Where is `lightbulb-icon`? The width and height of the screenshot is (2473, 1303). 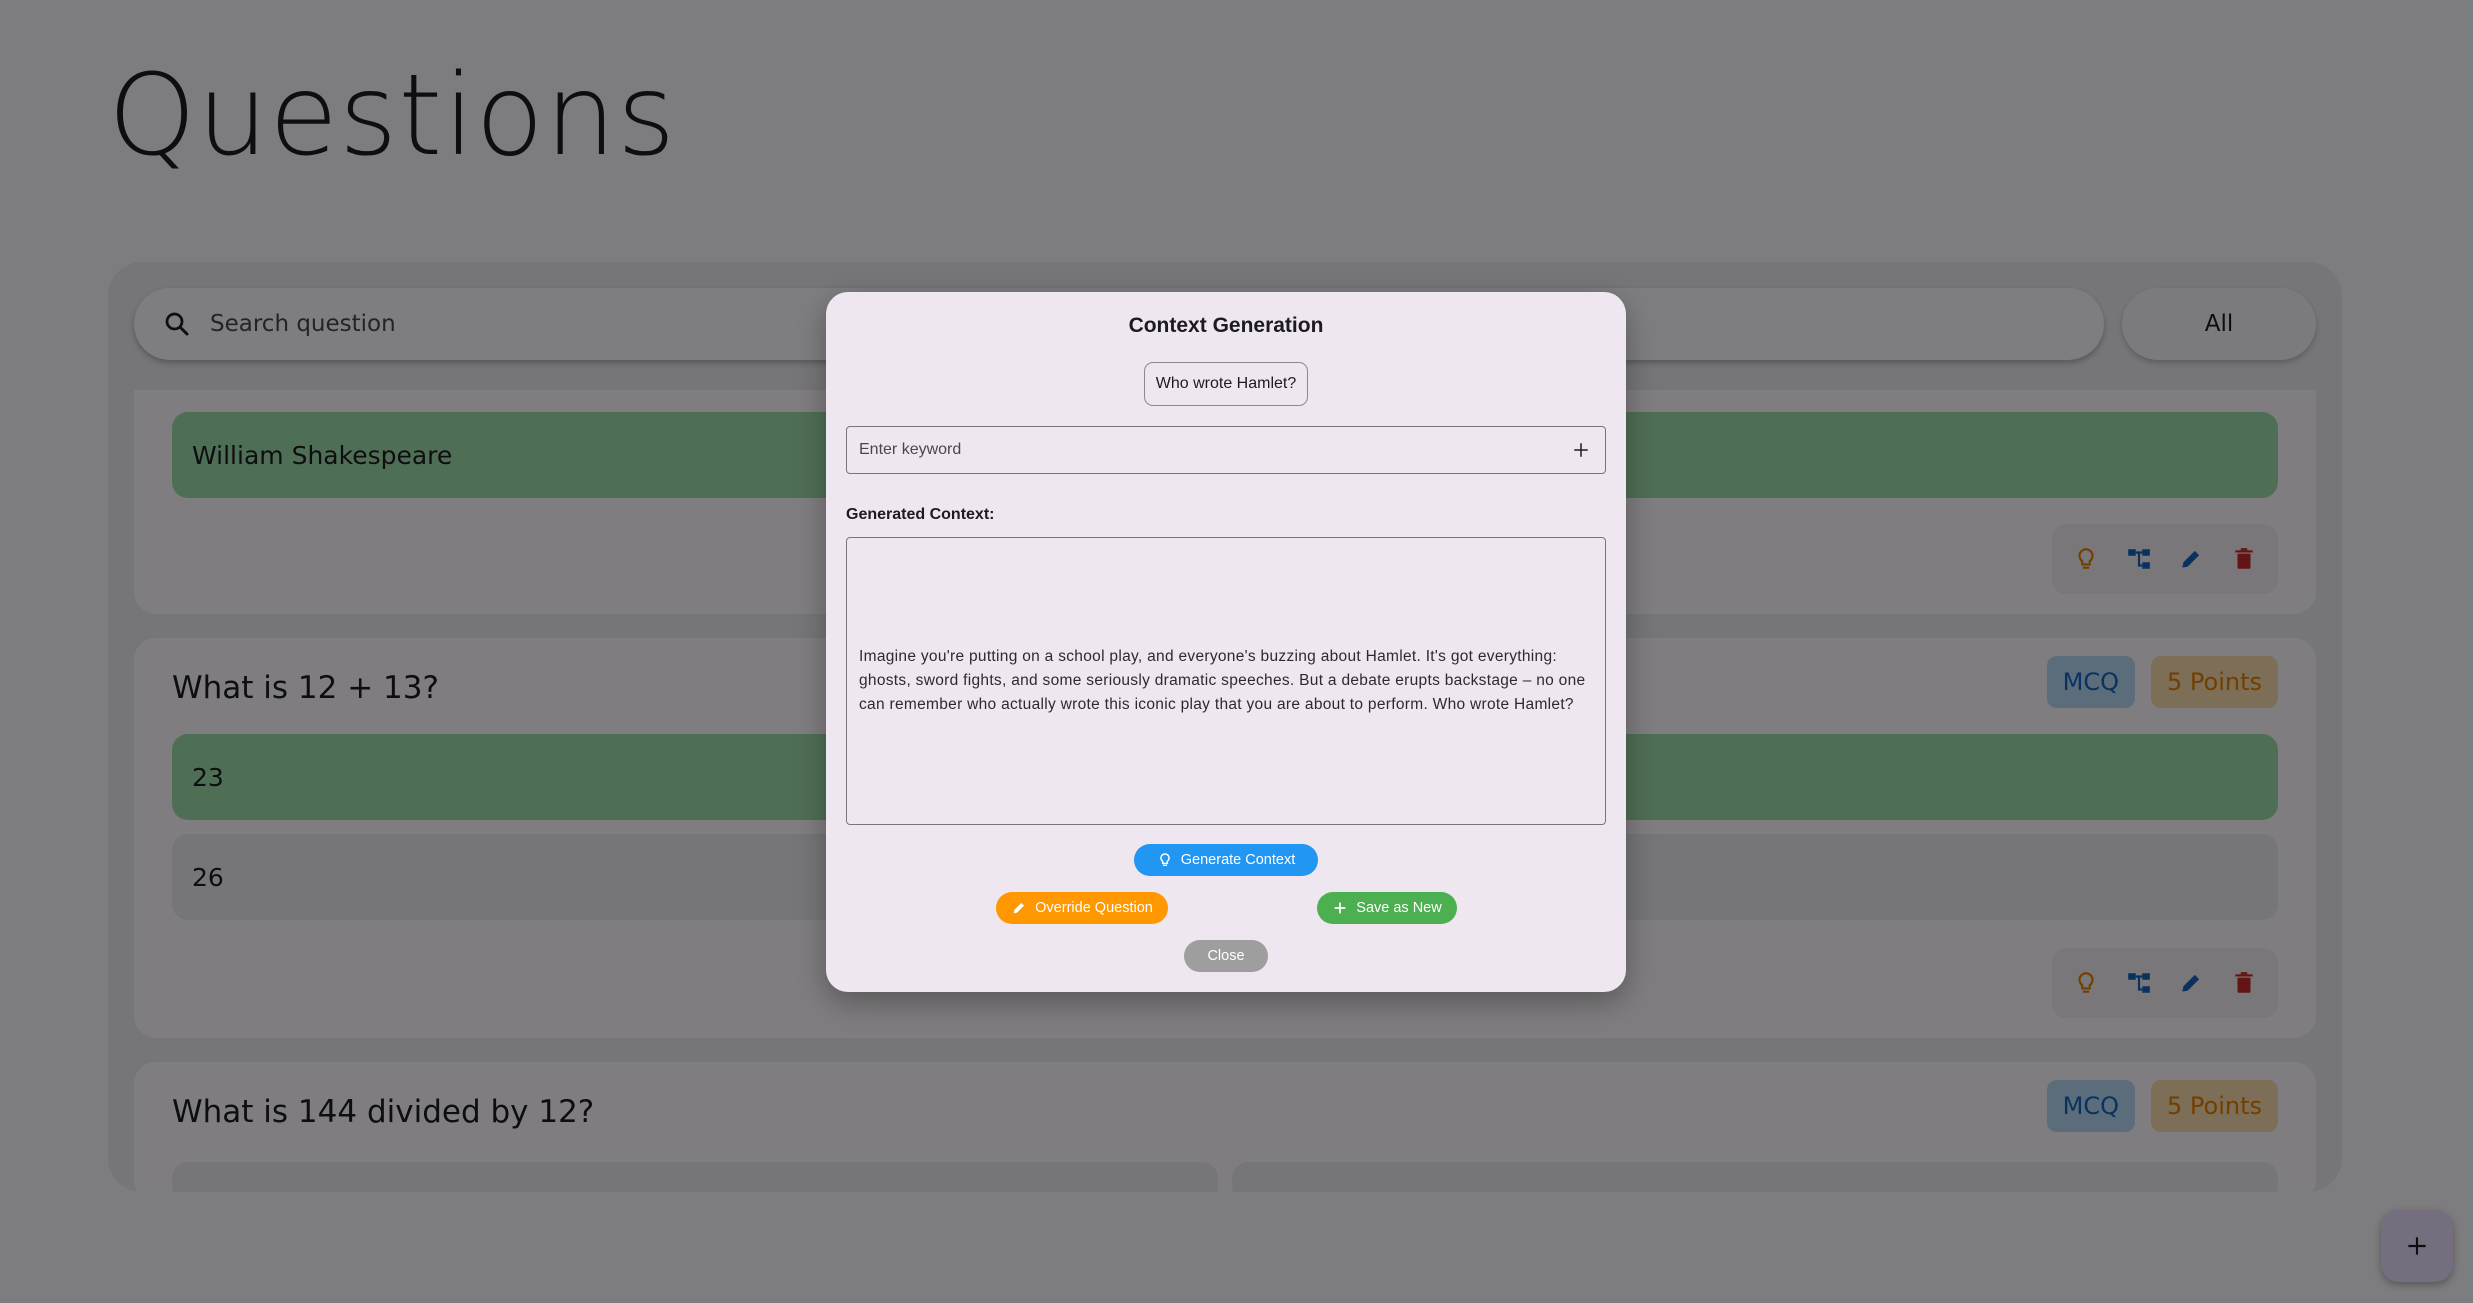 lightbulb-icon is located at coordinates (1165, 859).